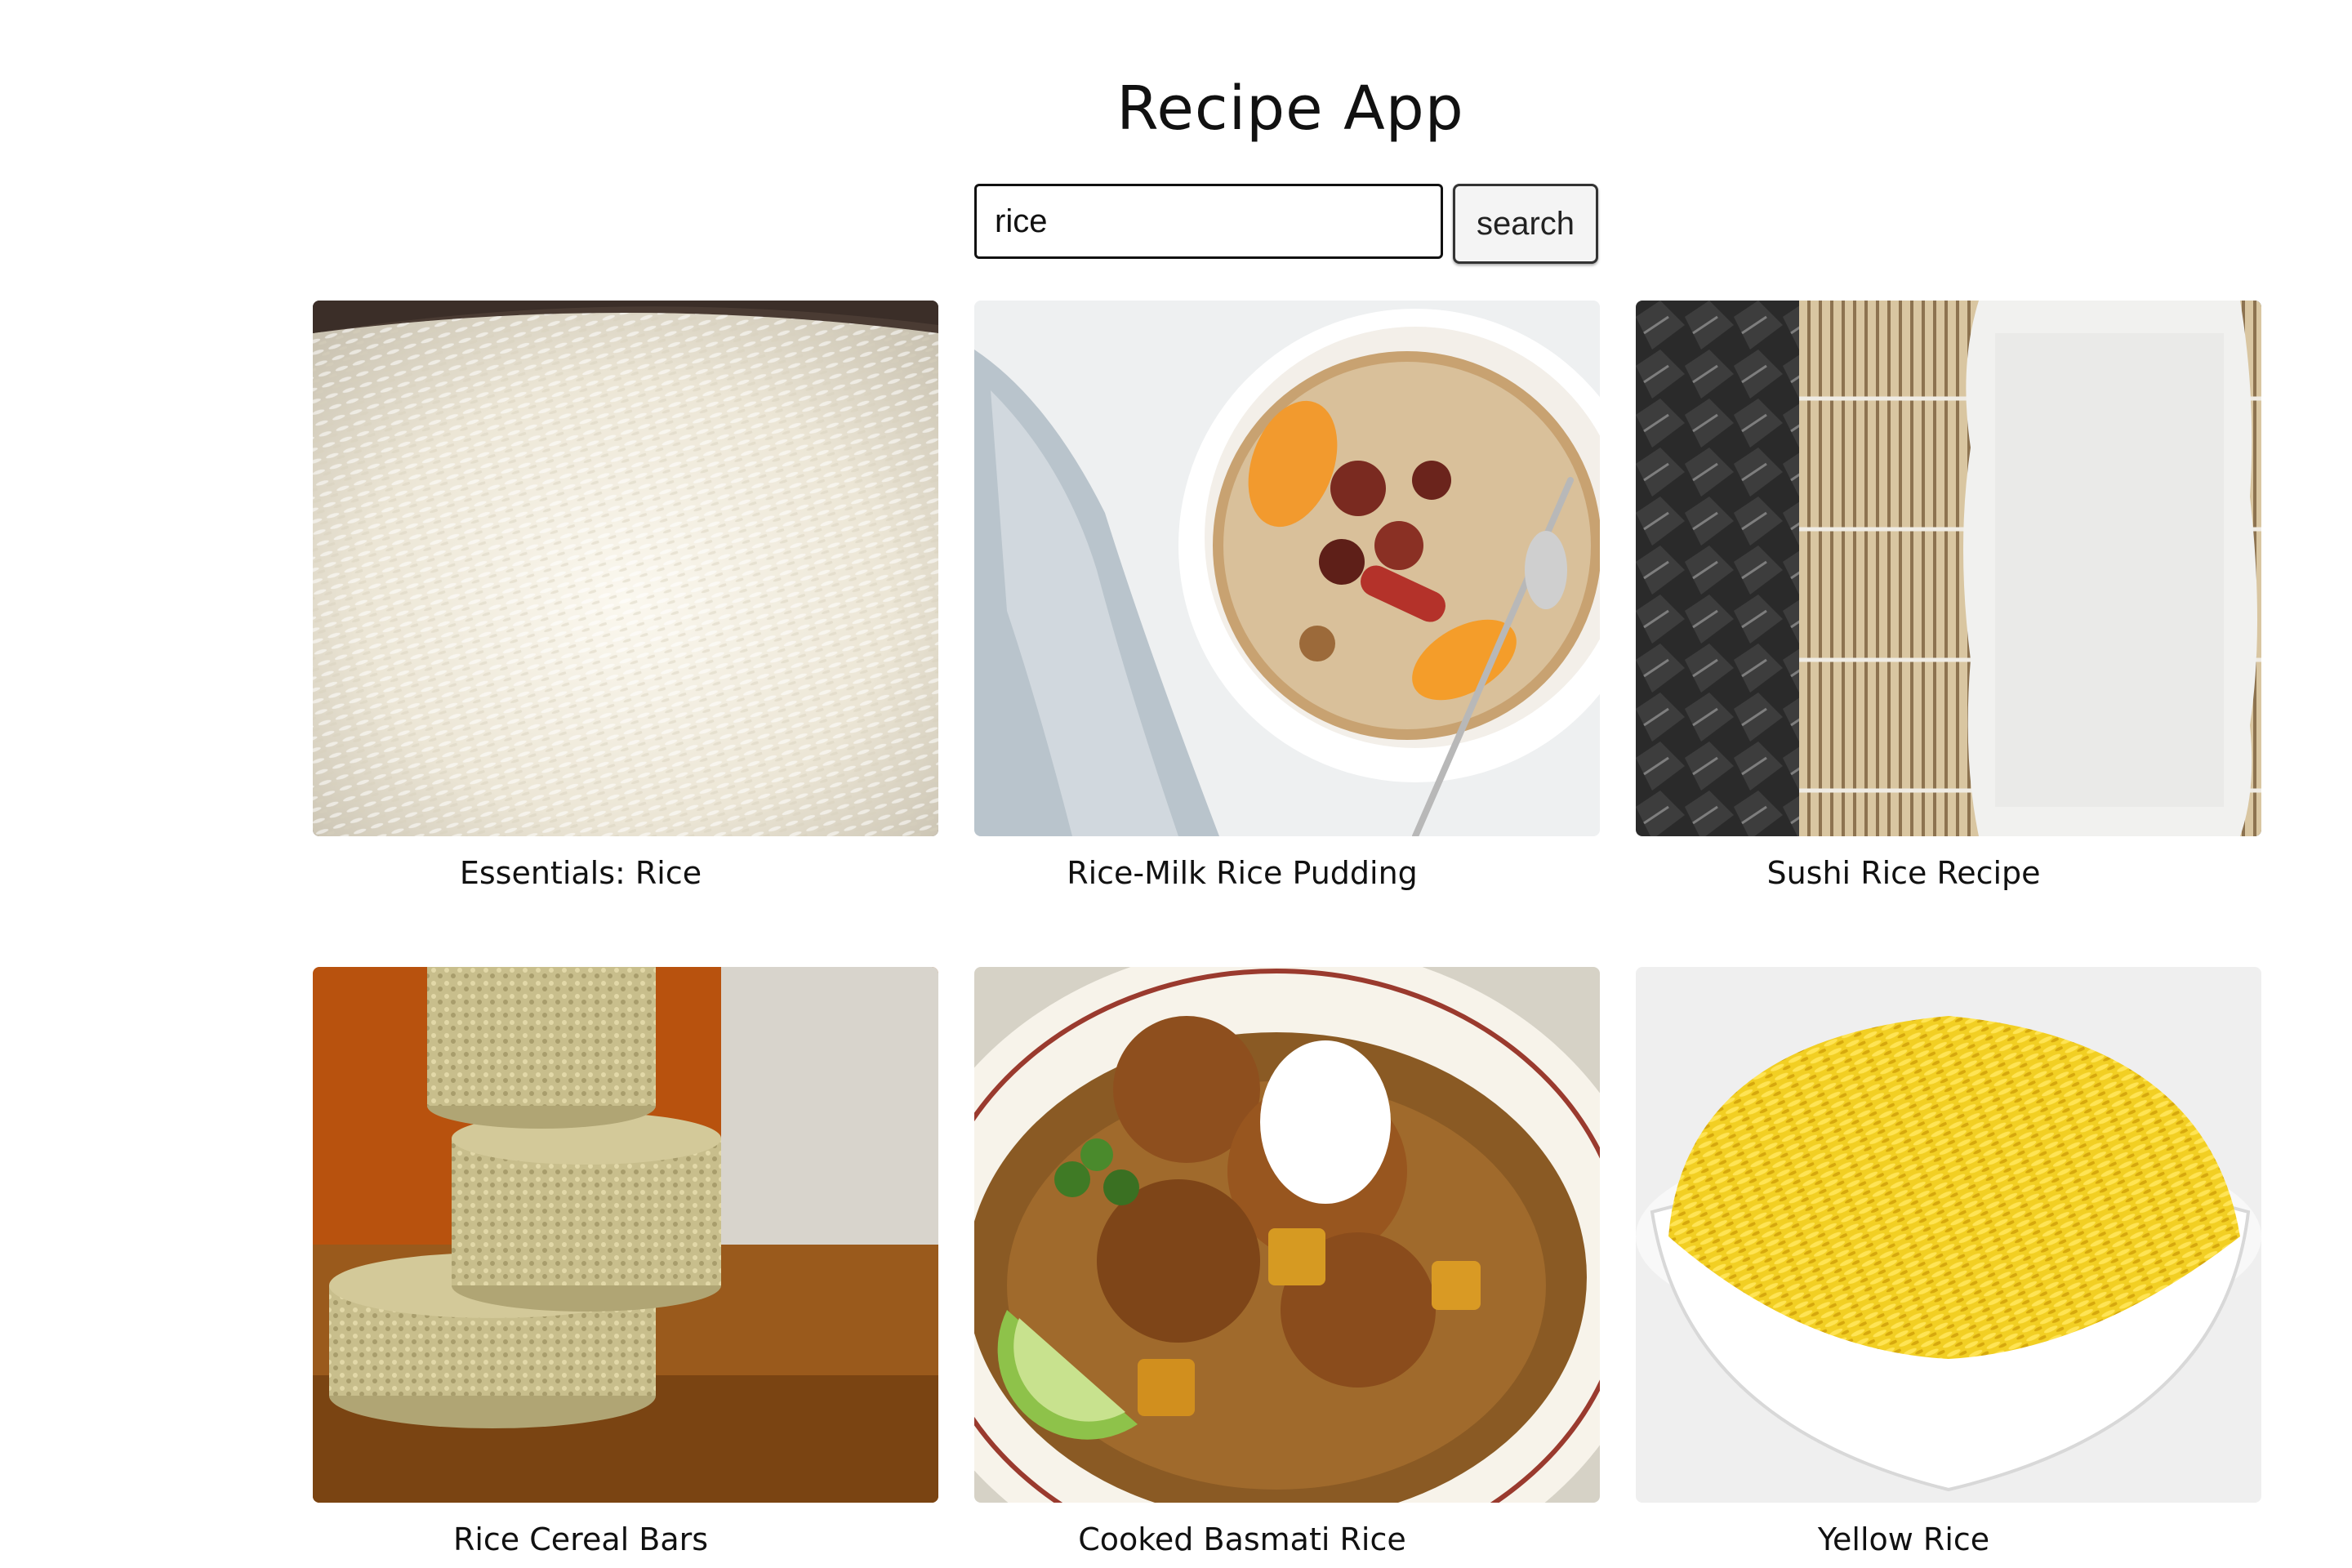 This screenshot has height=1568, width=2352. I want to click on recipe-image-white-rice, so click(625, 568).